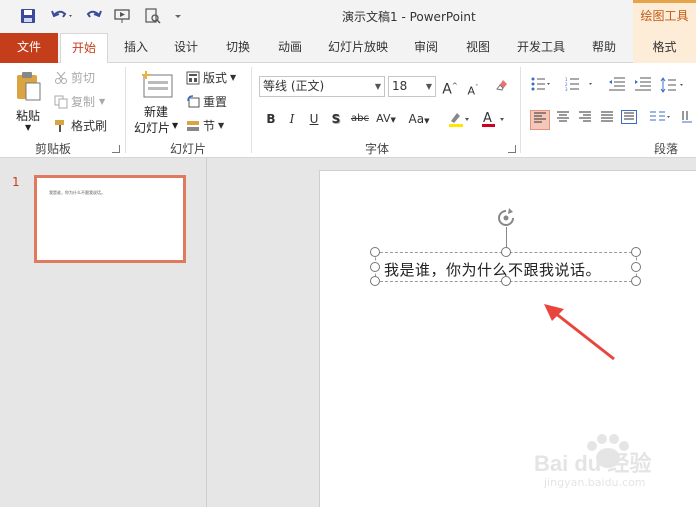  What do you see at coordinates (579, 332) in the screenshot?
I see `annotation-arrow-icon` at bounding box center [579, 332].